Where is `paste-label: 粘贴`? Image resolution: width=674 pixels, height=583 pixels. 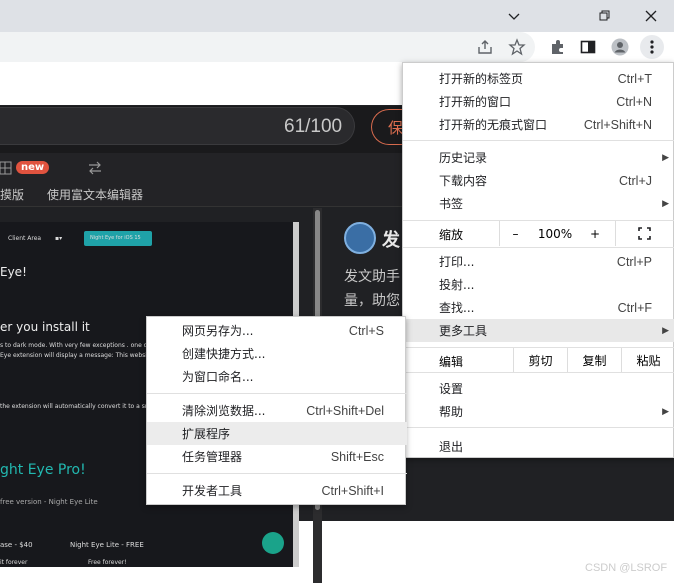 paste-label: 粘贴 is located at coordinates (648, 360).